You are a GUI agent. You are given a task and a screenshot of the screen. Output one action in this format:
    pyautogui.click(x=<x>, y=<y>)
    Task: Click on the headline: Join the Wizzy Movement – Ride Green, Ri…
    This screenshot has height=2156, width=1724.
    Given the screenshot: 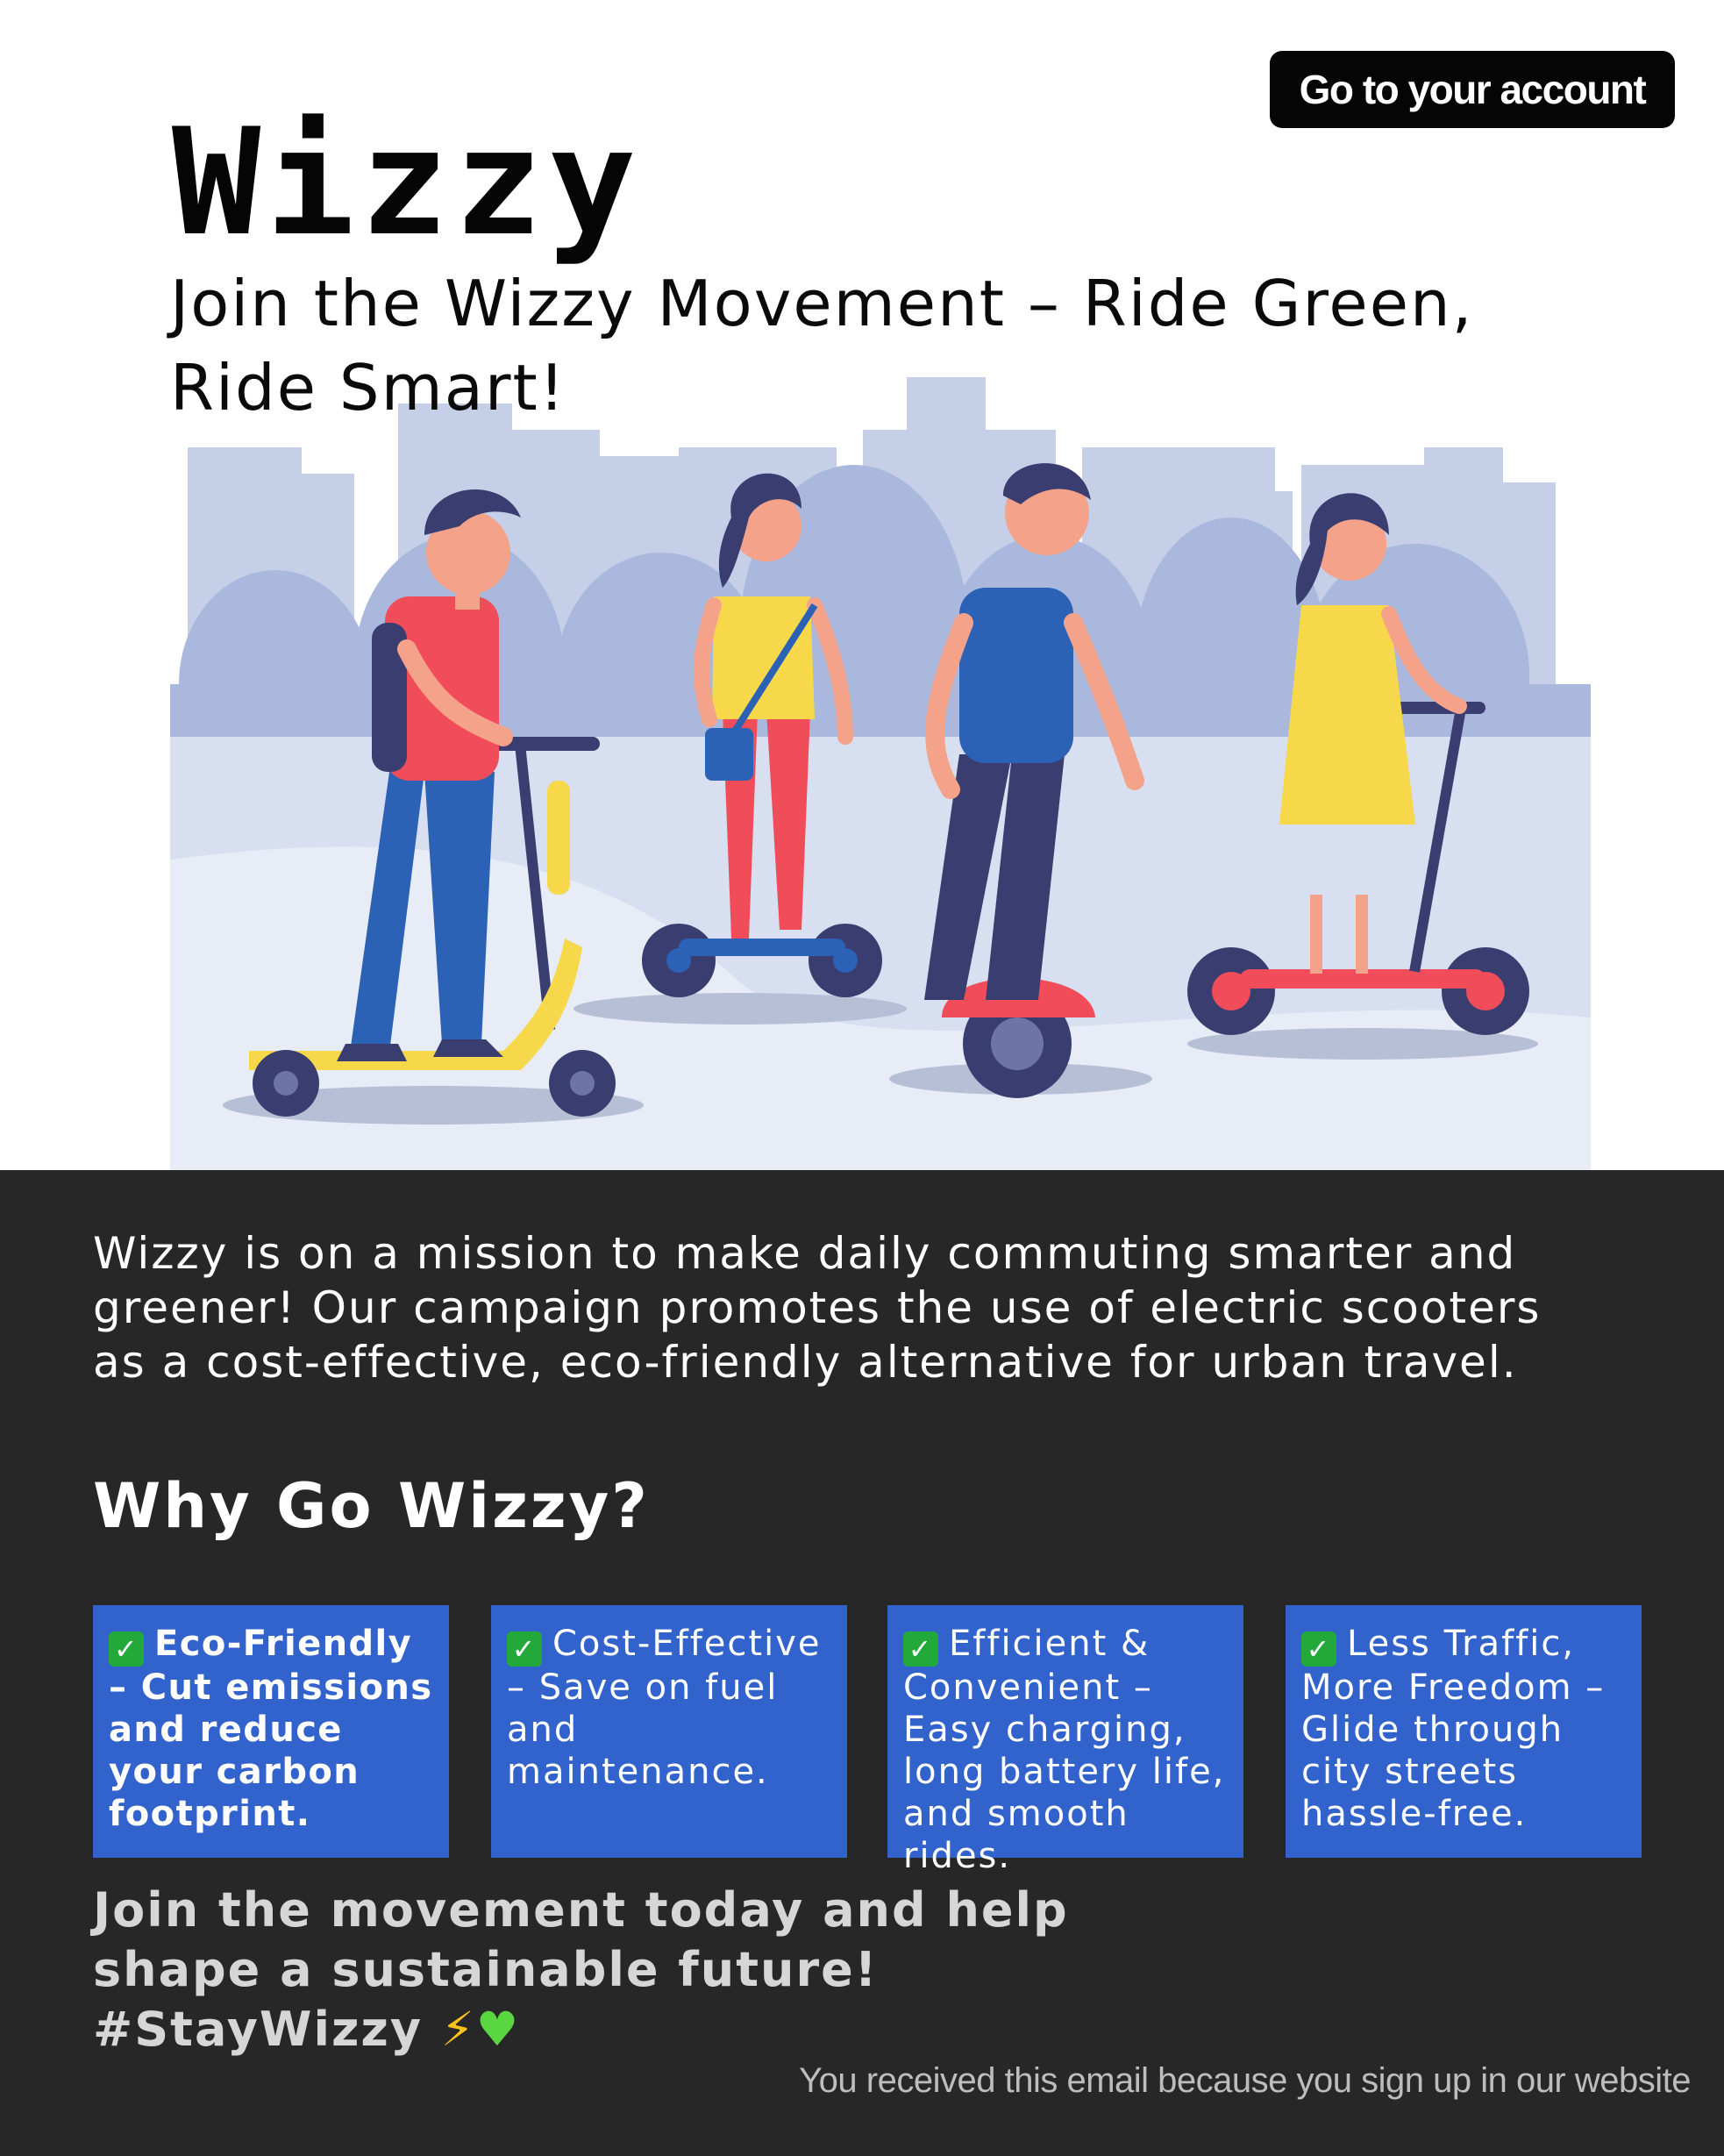 What is the action you would take?
    pyautogui.click(x=915, y=345)
    